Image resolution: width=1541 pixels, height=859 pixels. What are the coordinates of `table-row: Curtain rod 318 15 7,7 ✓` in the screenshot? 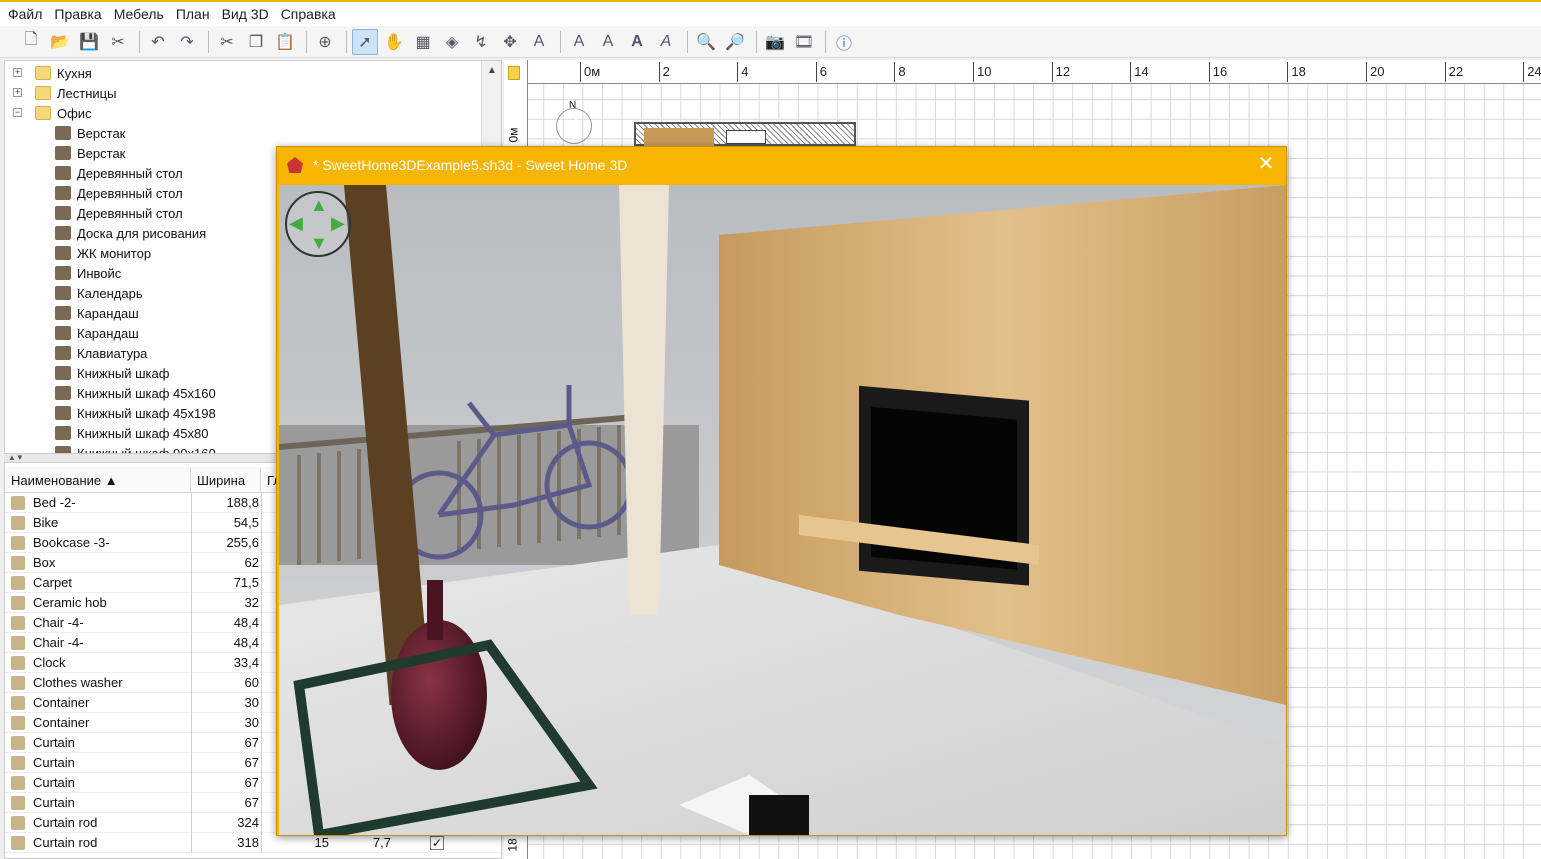 It's located at (253, 843).